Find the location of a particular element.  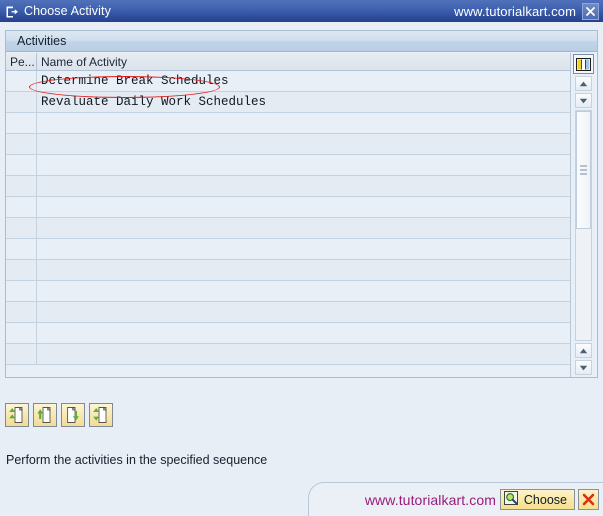

choose-button: Choose is located at coordinates (537, 499).